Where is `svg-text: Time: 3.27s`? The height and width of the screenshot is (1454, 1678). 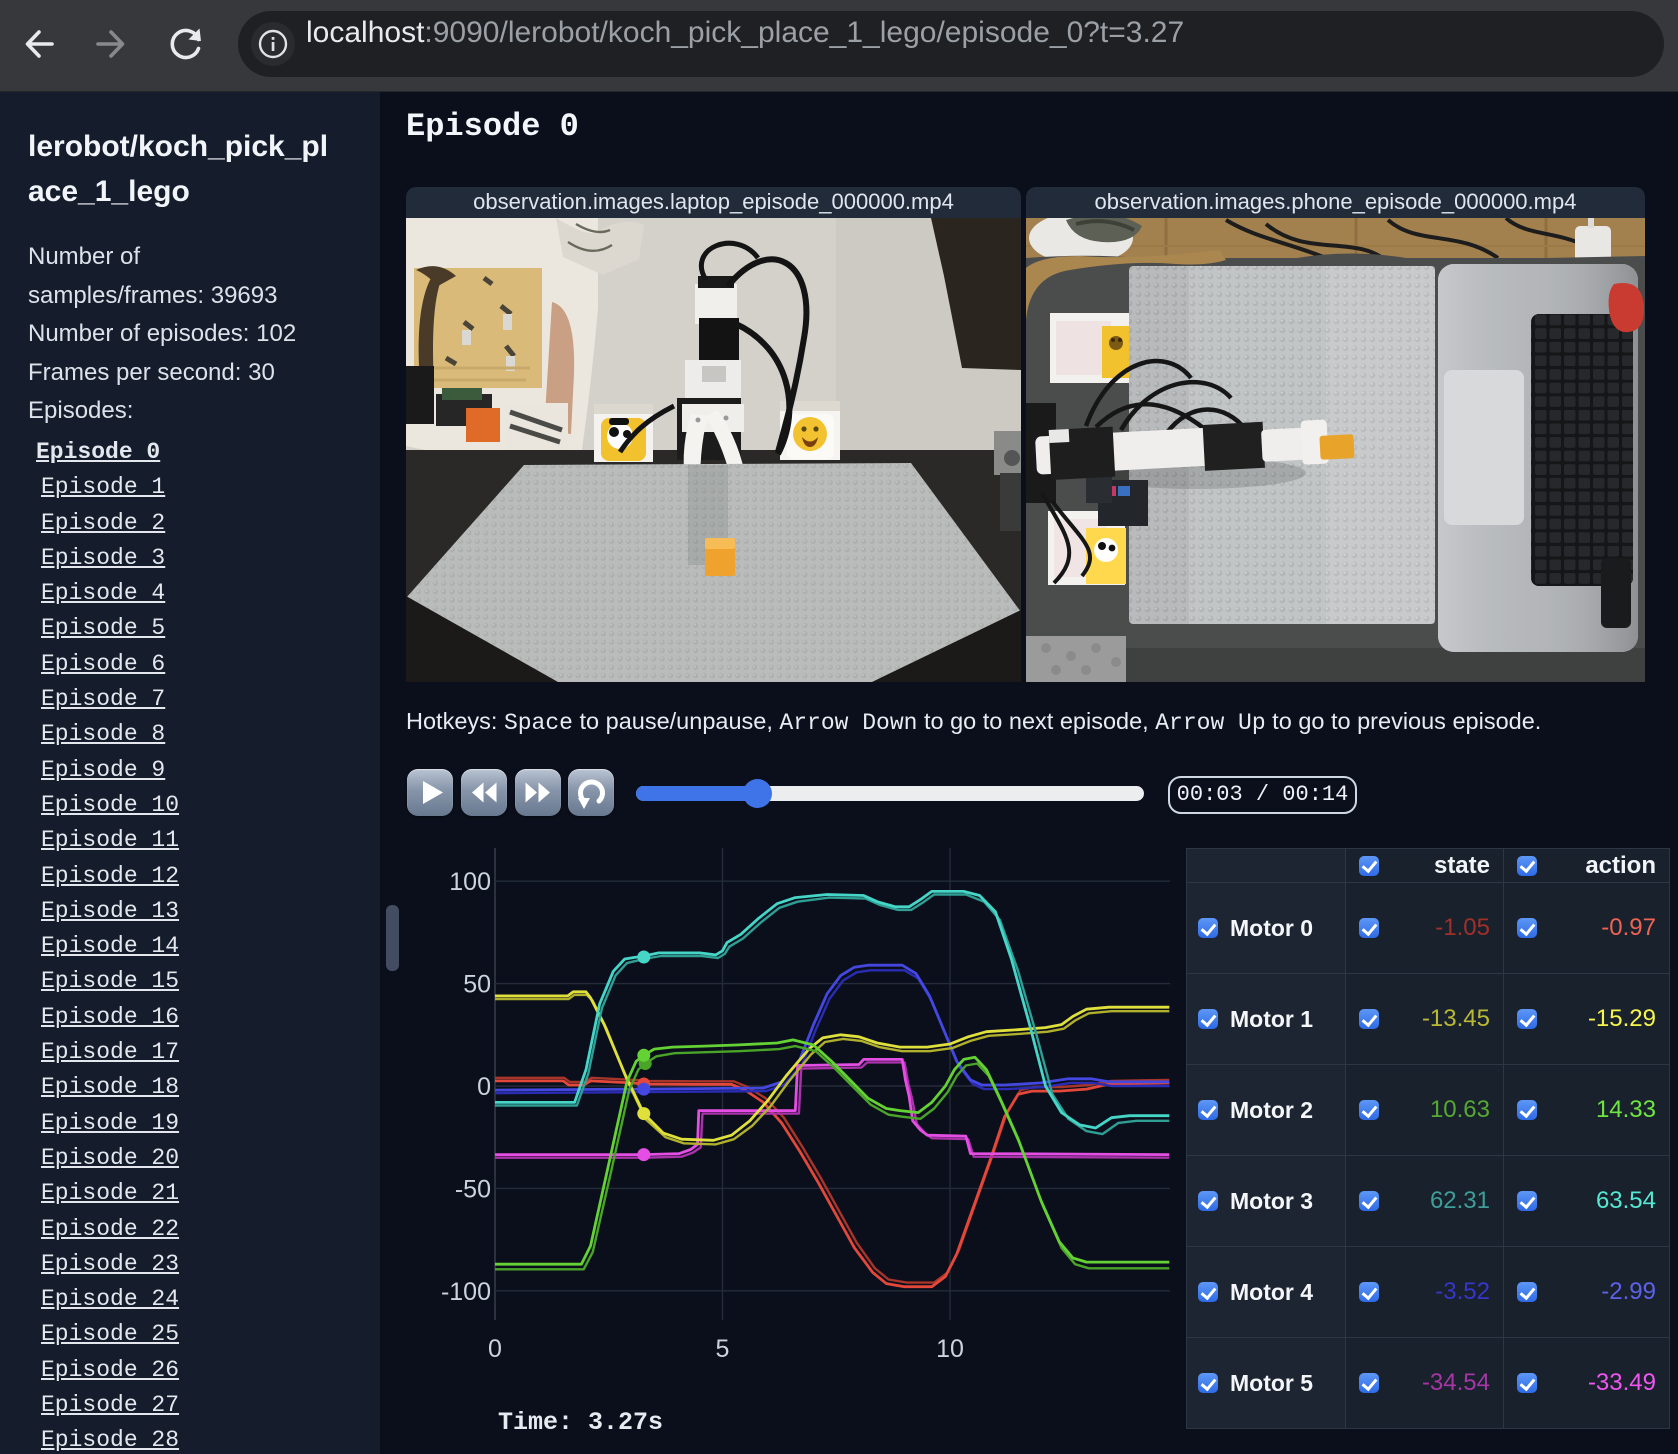 svg-text: Time: 3.27s is located at coordinates (580, 1422).